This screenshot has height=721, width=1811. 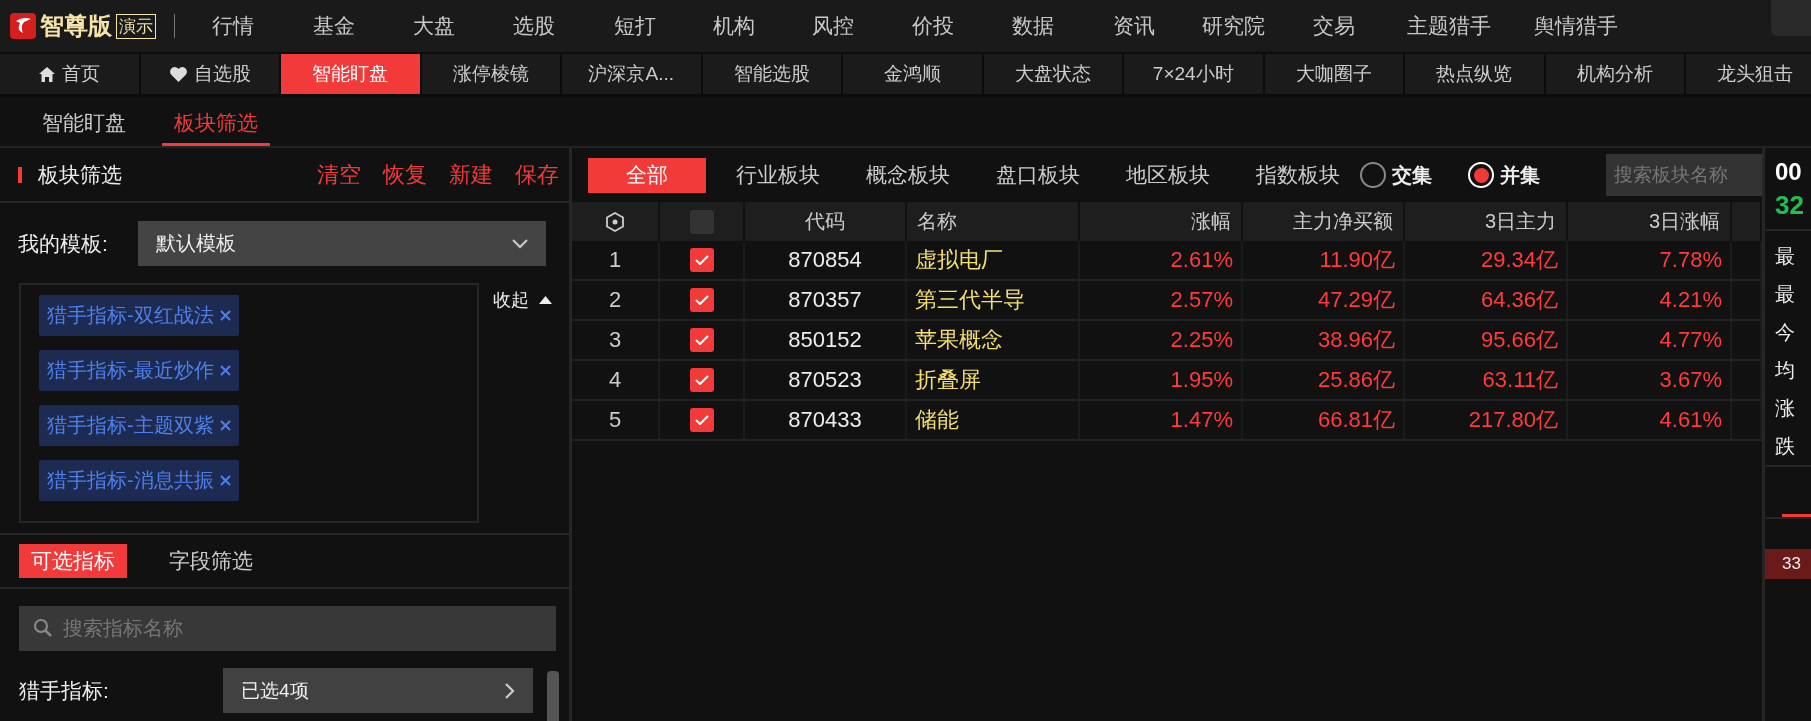 I want to click on category-tab: 地区板块, so click(x=1168, y=175).